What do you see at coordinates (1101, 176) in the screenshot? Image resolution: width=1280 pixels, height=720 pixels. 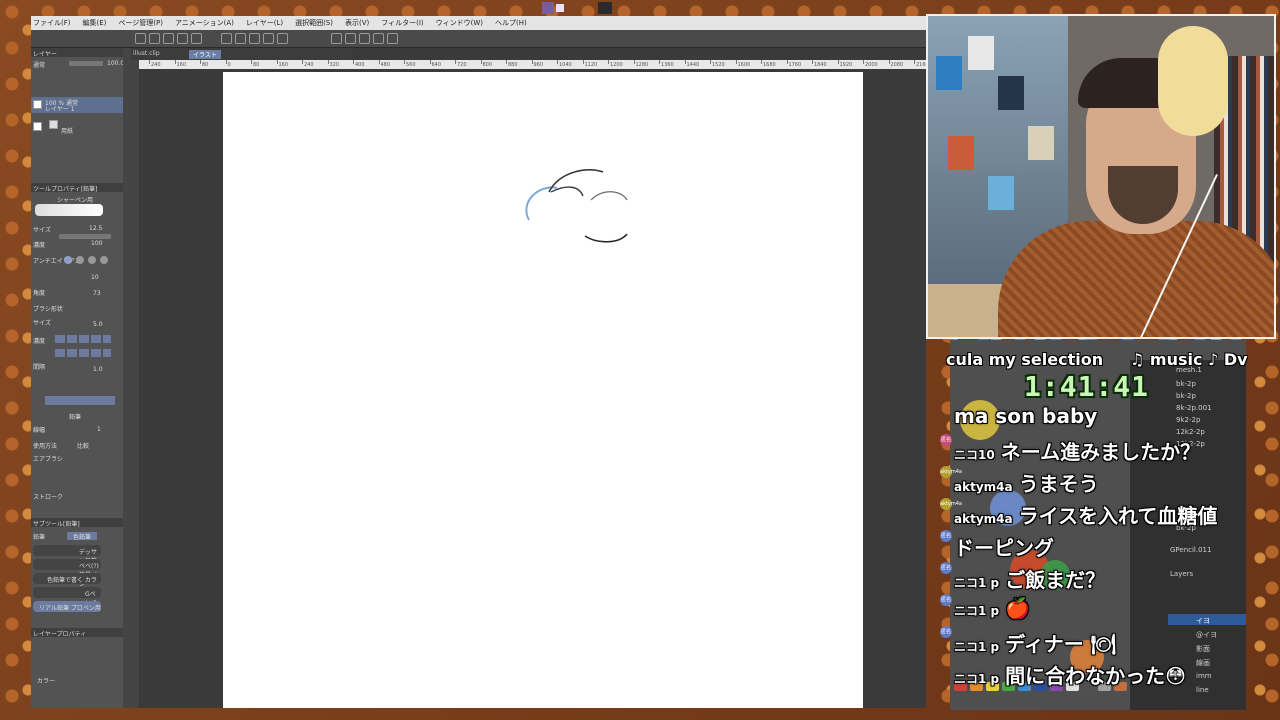 I see `webcam-feed` at bounding box center [1101, 176].